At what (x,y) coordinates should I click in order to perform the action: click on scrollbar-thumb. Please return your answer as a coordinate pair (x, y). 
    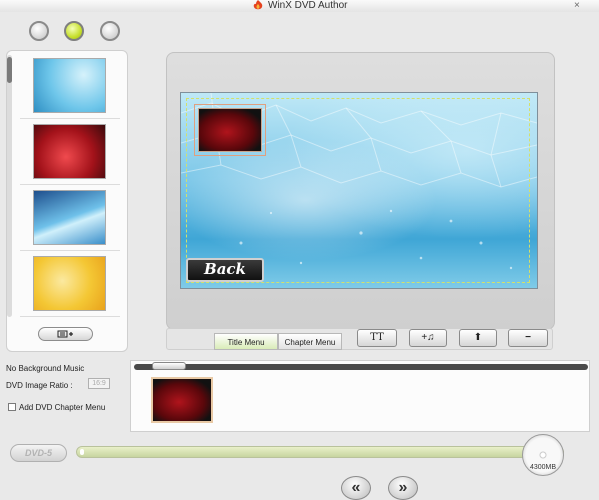
    Looking at the image, I should click on (9, 70).